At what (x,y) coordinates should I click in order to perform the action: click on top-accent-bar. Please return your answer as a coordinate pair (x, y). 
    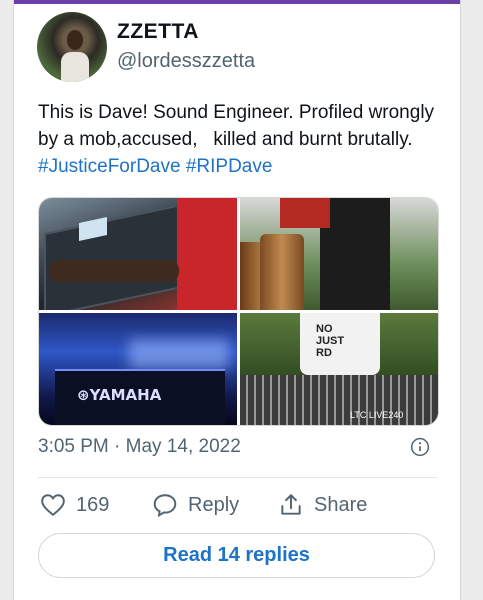
    Looking at the image, I should click on (241, 2).